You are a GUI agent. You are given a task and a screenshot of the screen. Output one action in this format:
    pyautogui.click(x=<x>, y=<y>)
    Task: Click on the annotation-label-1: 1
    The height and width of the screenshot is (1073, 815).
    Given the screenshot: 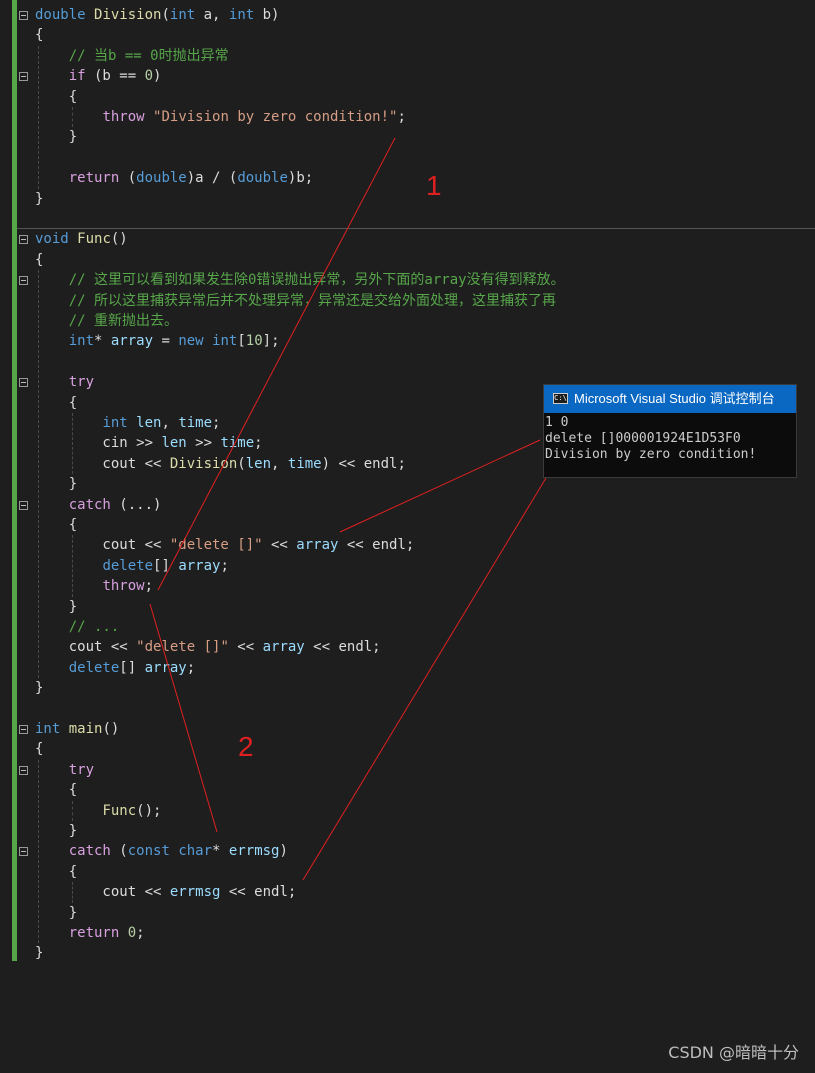 What is the action you would take?
    pyautogui.click(x=434, y=185)
    